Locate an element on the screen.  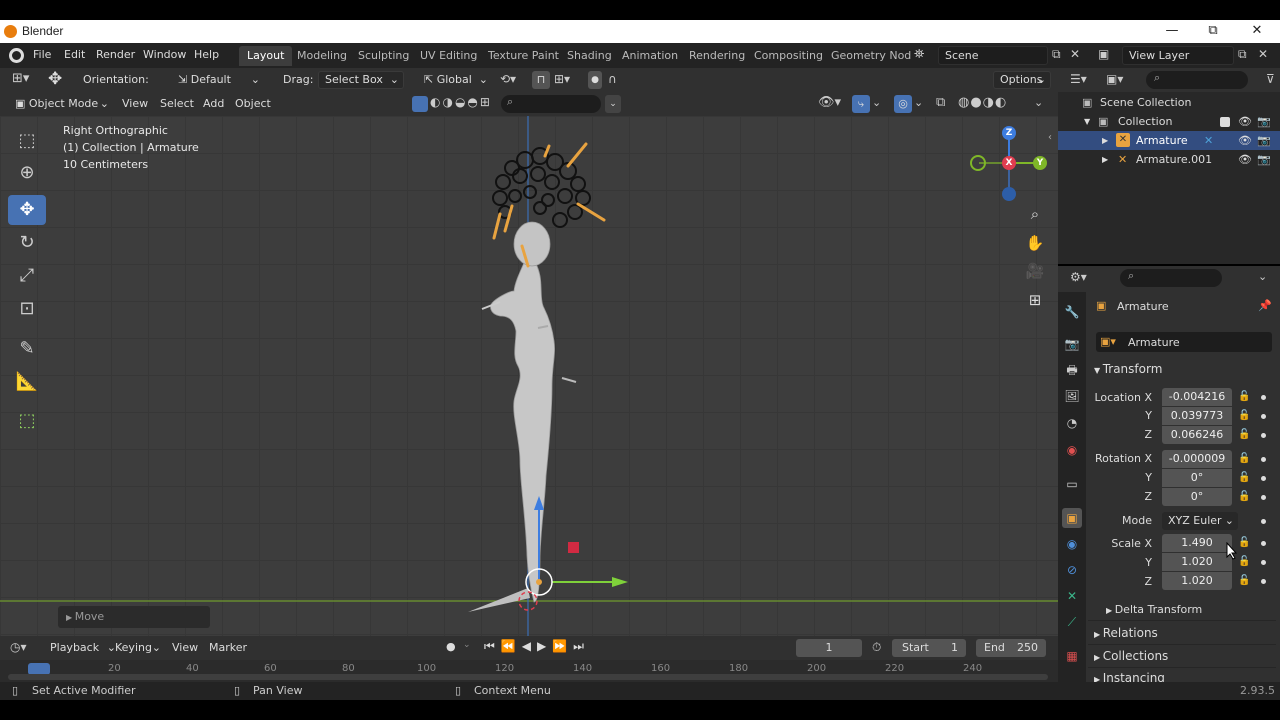
timeline-menu-marker: Marker is located at coordinates (228, 647).